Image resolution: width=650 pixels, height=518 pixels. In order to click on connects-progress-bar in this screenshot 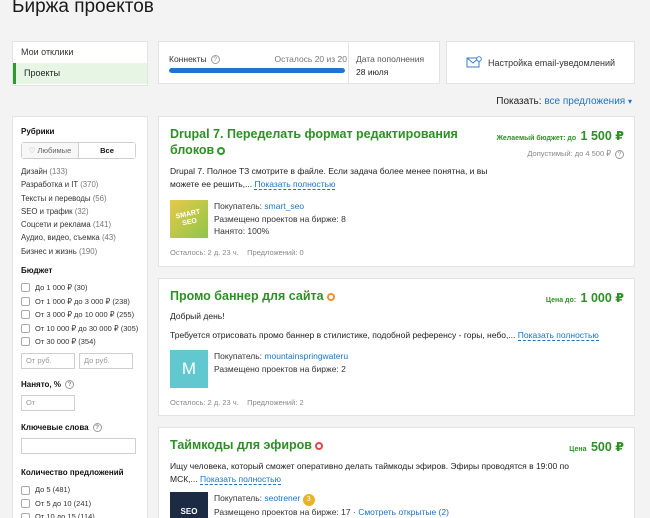, I will do `click(257, 70)`.